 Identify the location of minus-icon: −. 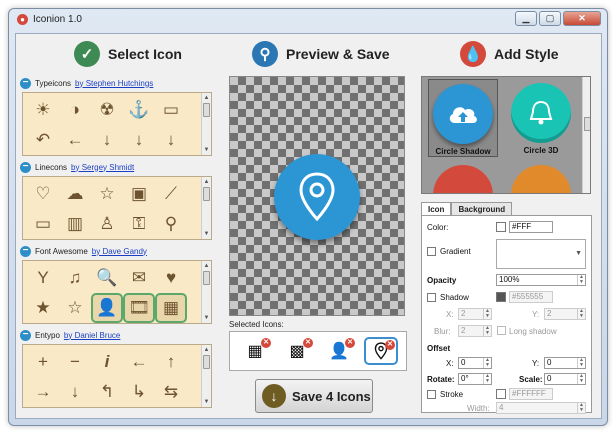
(75, 362).